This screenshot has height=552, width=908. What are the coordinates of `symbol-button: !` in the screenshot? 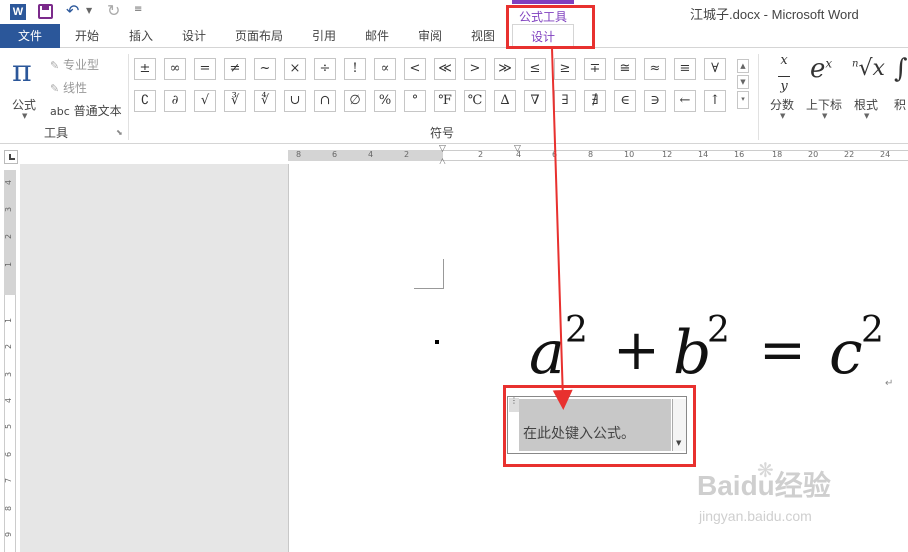 It's located at (355, 69).